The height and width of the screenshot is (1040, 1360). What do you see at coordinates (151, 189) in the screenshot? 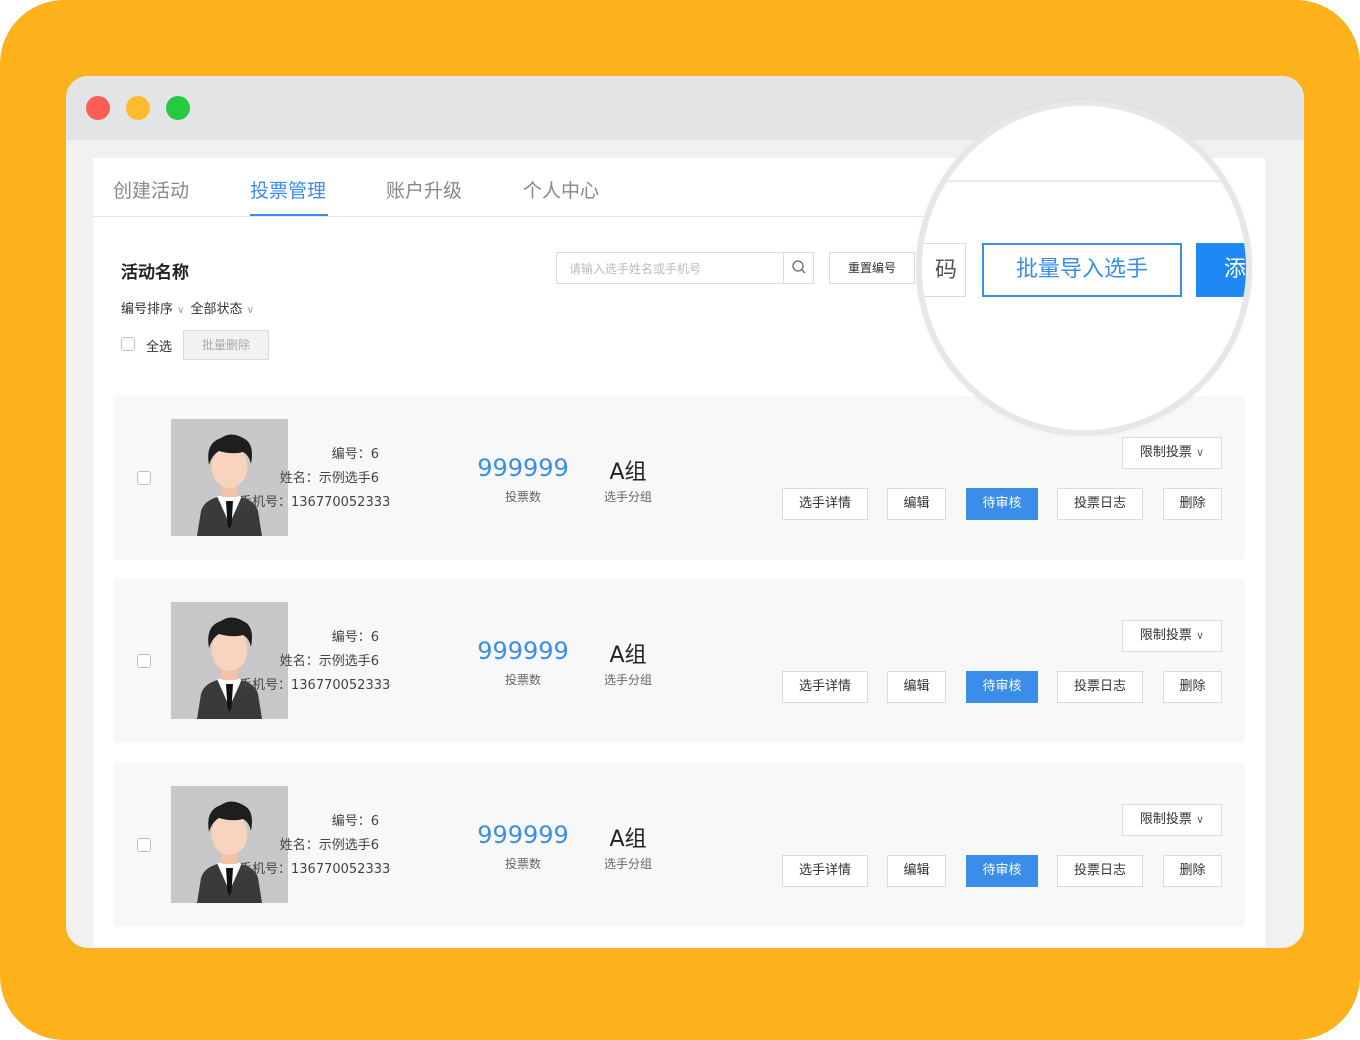
I see `tab-create-activity: 创建活动` at bounding box center [151, 189].